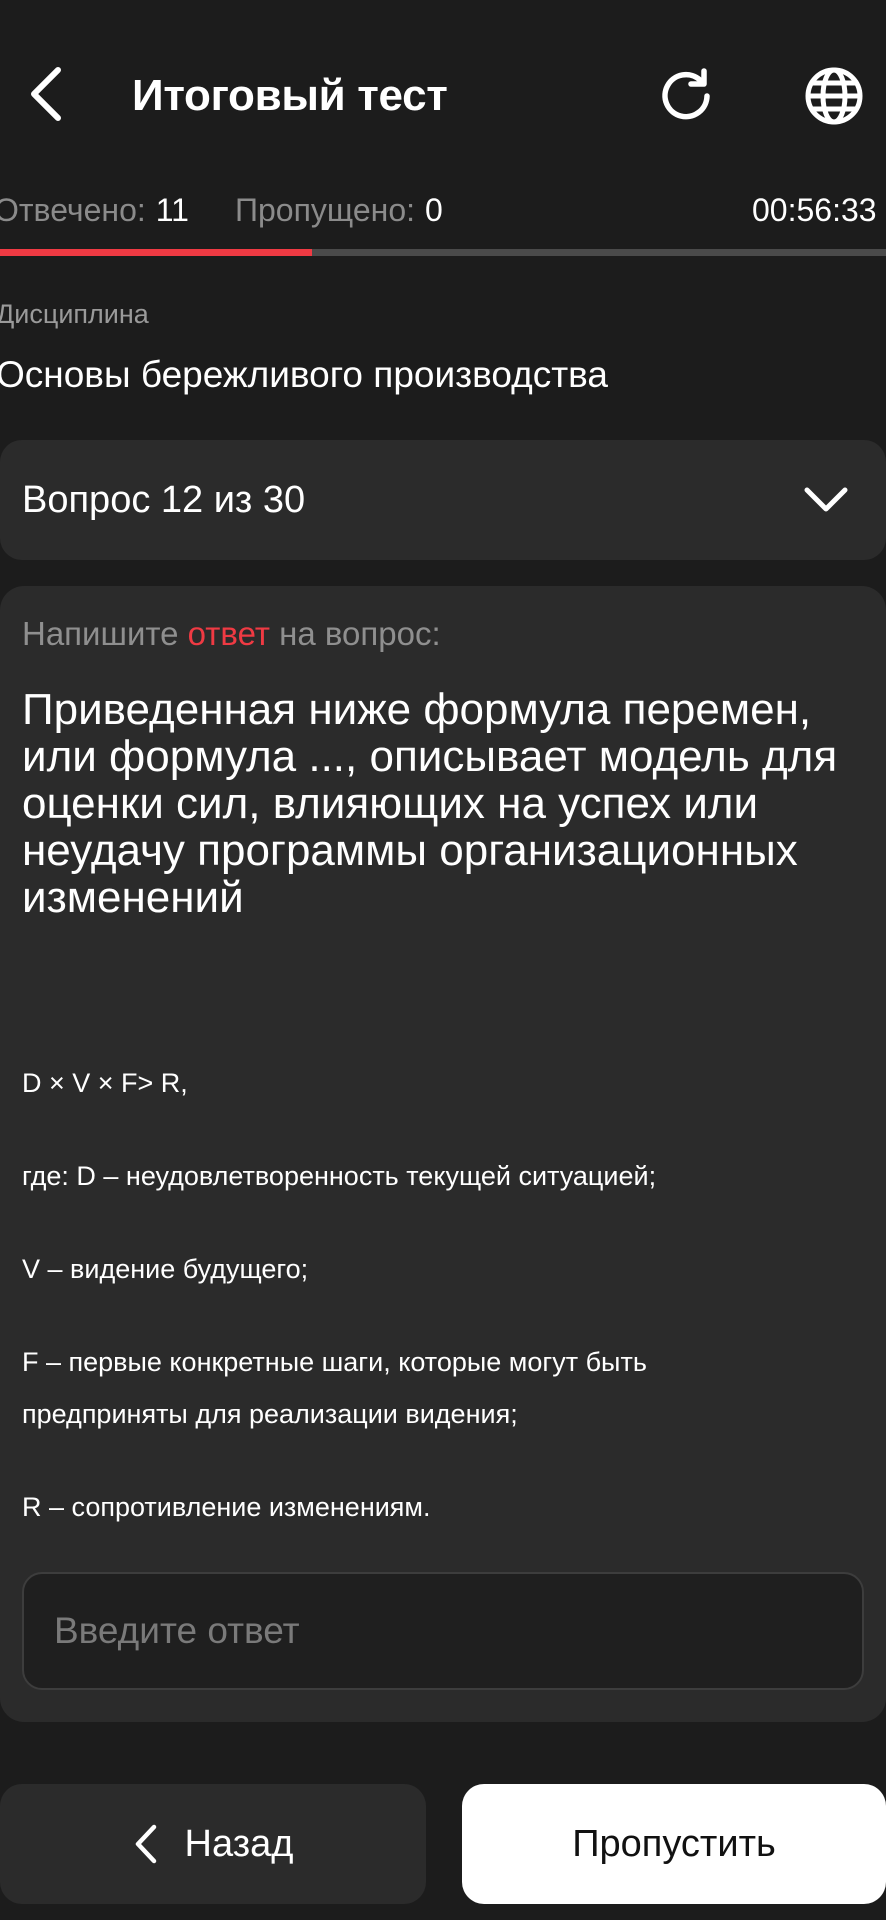 The width and height of the screenshot is (886, 1920). I want to click on formula-line: D × V × F> R,, so click(105, 1083).